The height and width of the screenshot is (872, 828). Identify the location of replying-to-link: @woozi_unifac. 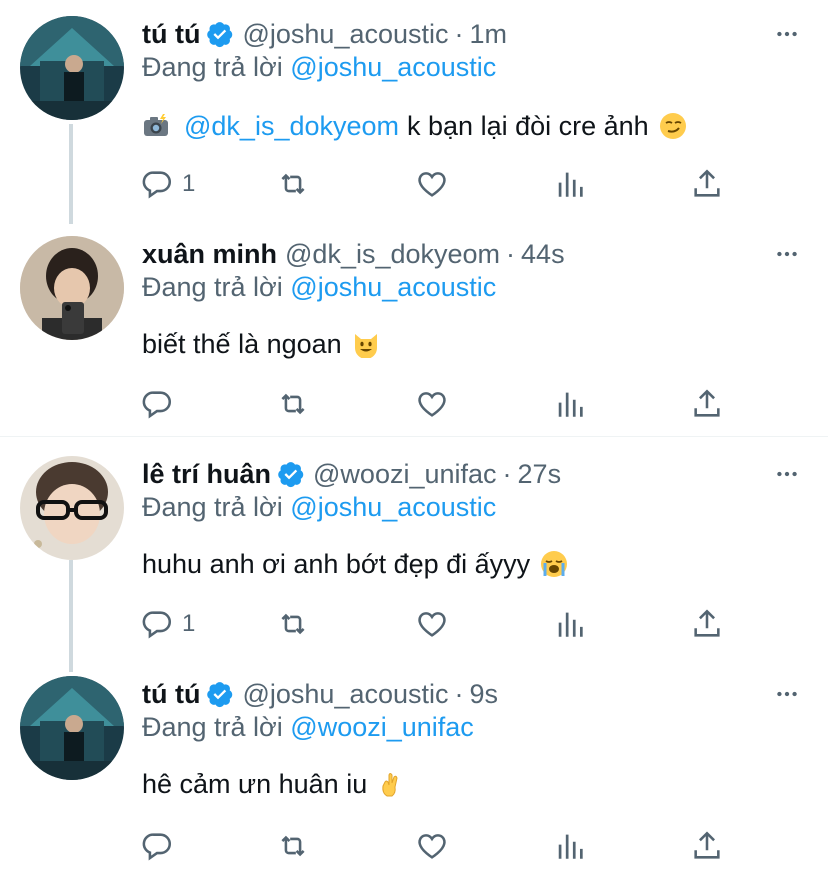
(382, 727).